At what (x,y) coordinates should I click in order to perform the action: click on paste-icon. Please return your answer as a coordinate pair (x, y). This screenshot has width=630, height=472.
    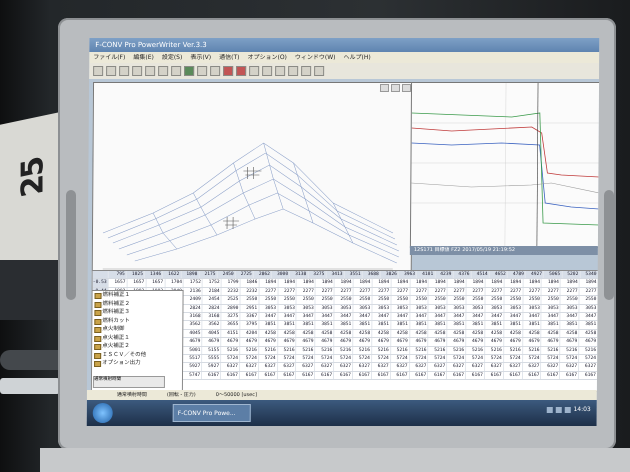
    Looking at the image, I should click on (176, 71).